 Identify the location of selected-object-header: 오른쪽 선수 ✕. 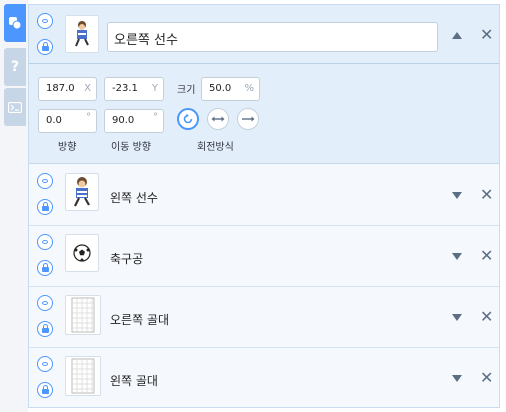
(264, 34).